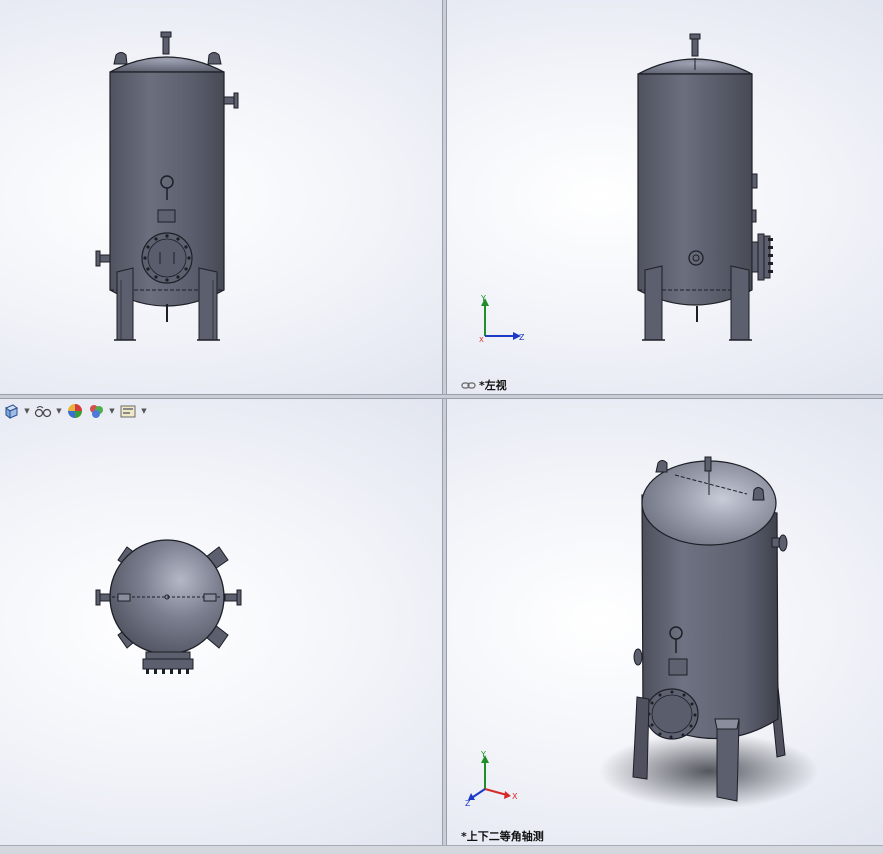  What do you see at coordinates (468, 385) in the screenshot?
I see `link-chain-icon` at bounding box center [468, 385].